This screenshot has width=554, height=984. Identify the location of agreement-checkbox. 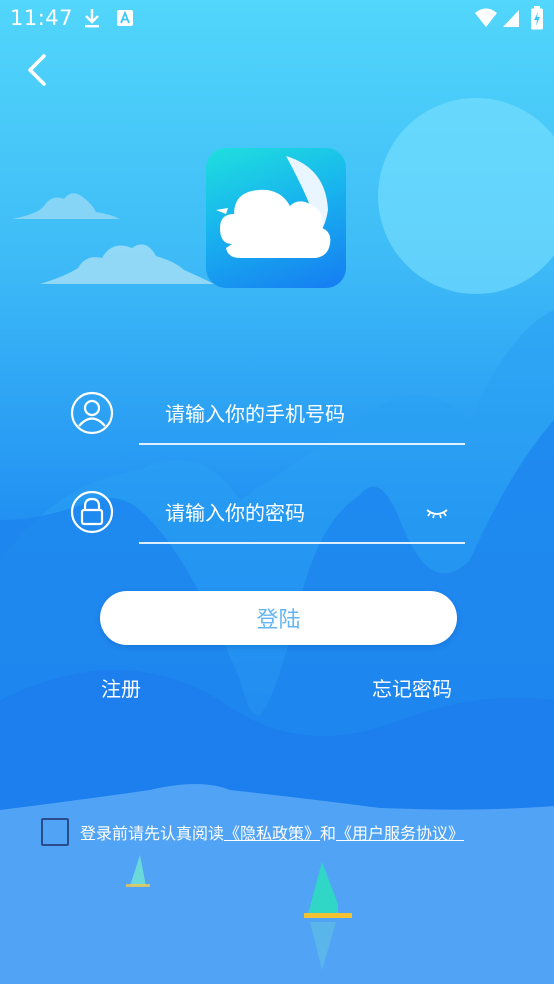
(55, 832).